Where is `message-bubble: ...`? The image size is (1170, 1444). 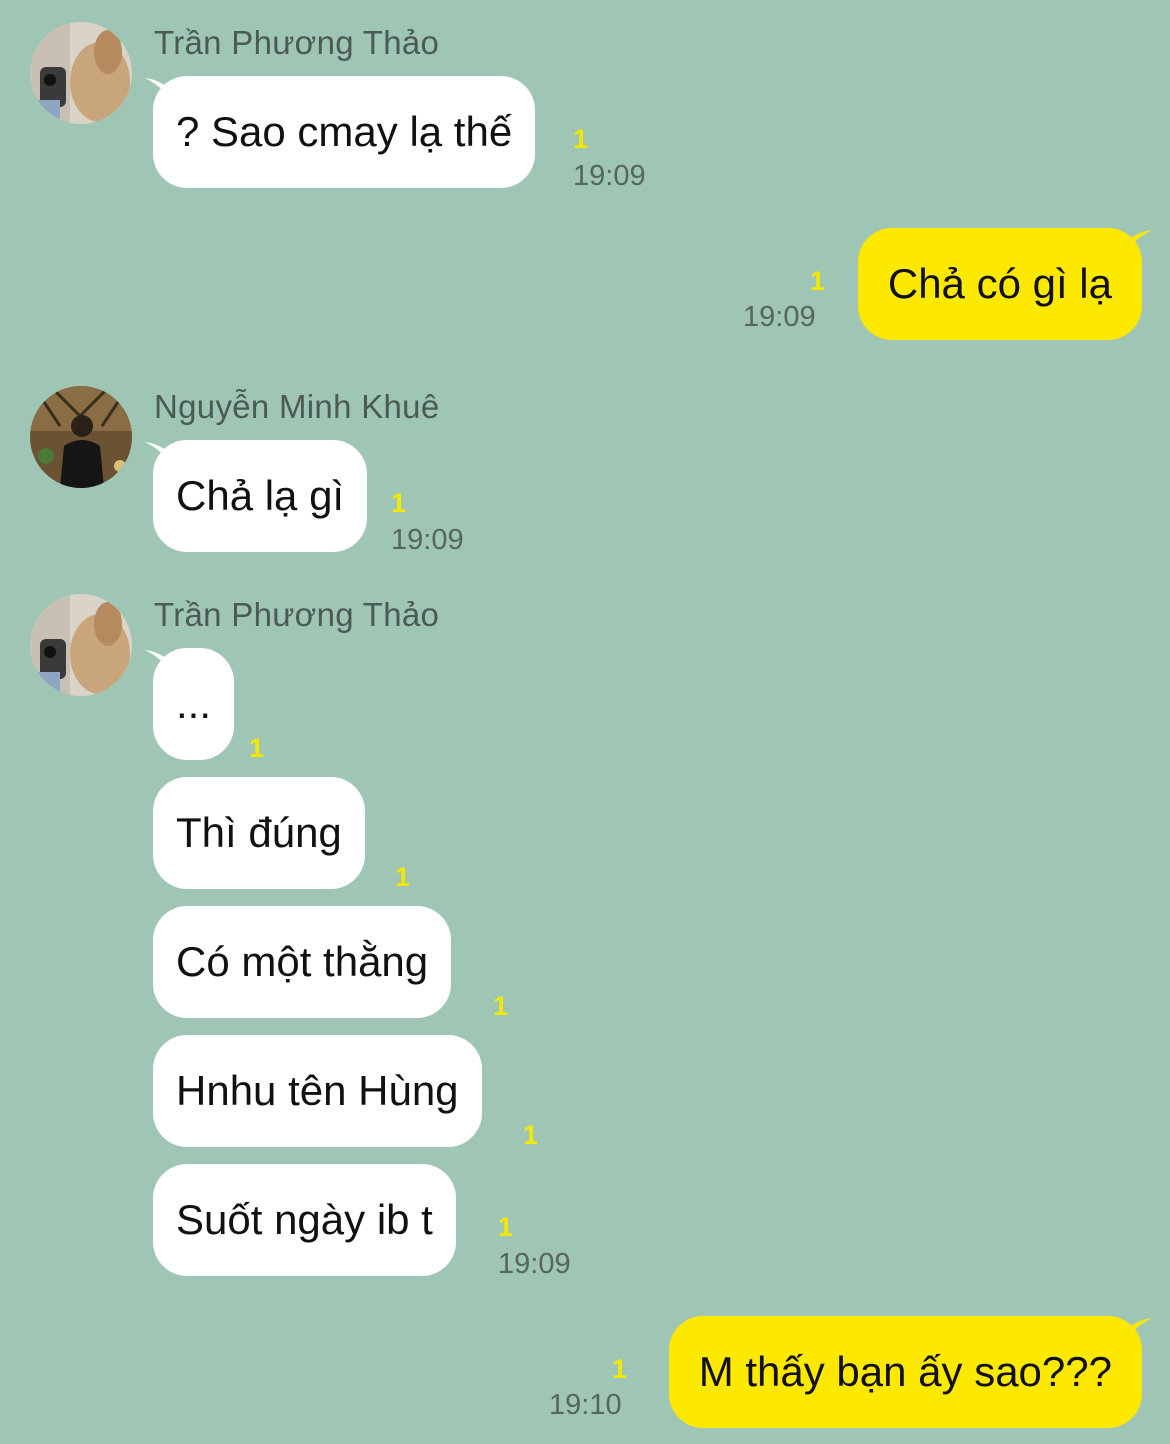
message-bubble: ... is located at coordinates (194, 704).